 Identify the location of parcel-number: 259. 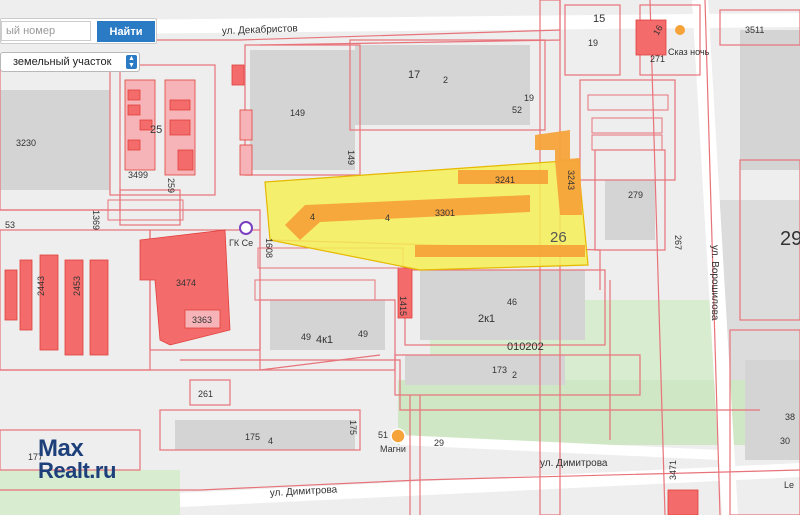
(171, 185).